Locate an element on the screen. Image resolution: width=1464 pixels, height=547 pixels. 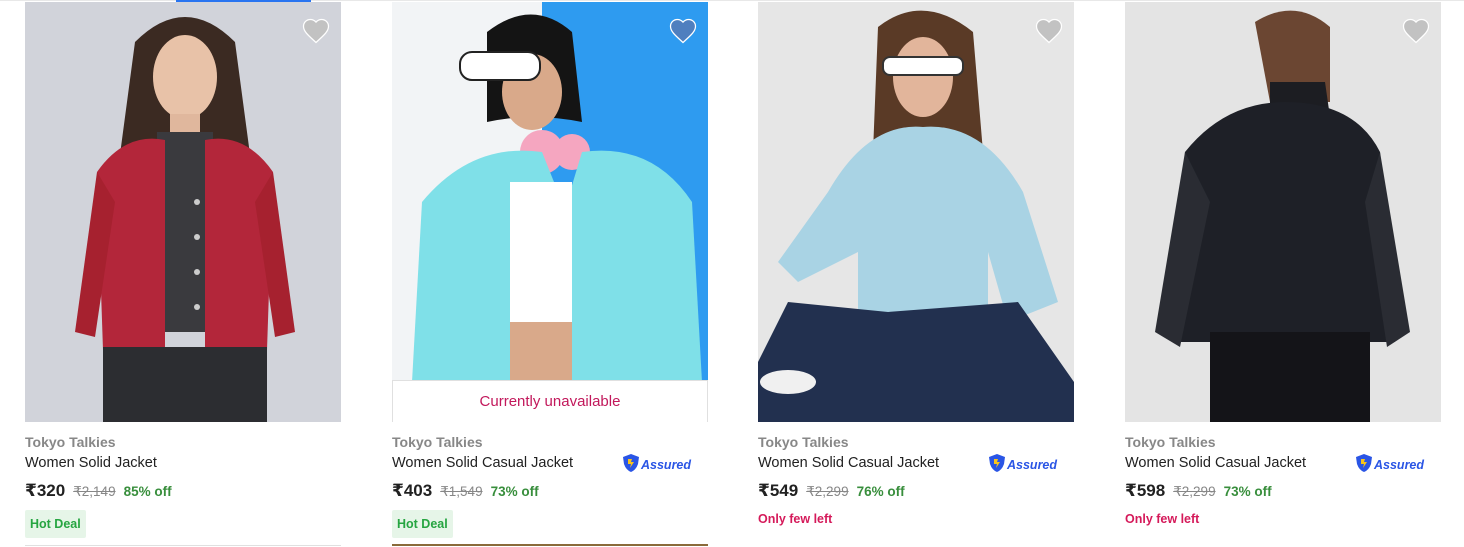
product-mrp: ₹1,549 is located at coordinates (461, 491).